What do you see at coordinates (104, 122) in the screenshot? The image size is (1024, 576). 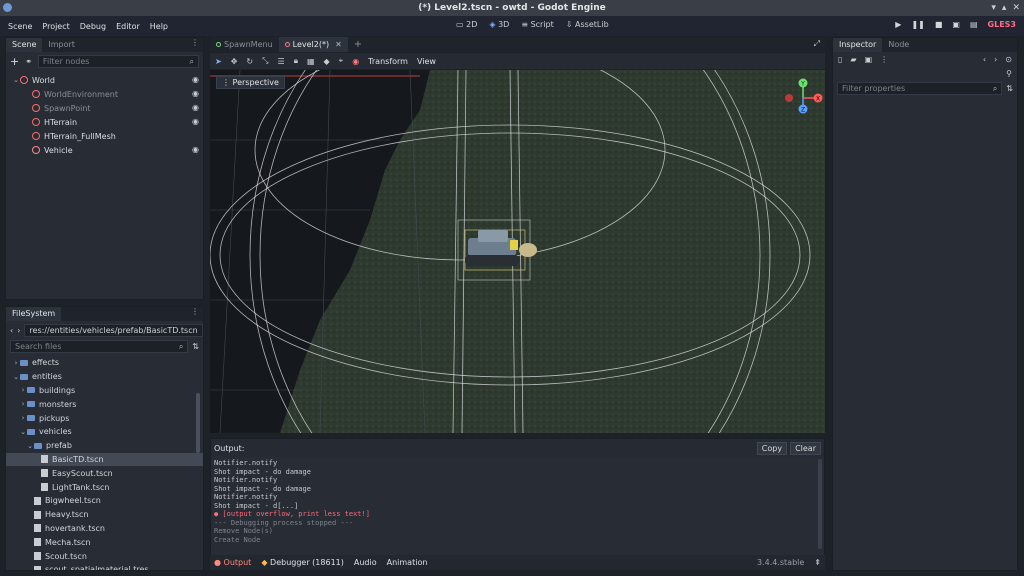 I see `scene-node-row: HTerrain ◉` at bounding box center [104, 122].